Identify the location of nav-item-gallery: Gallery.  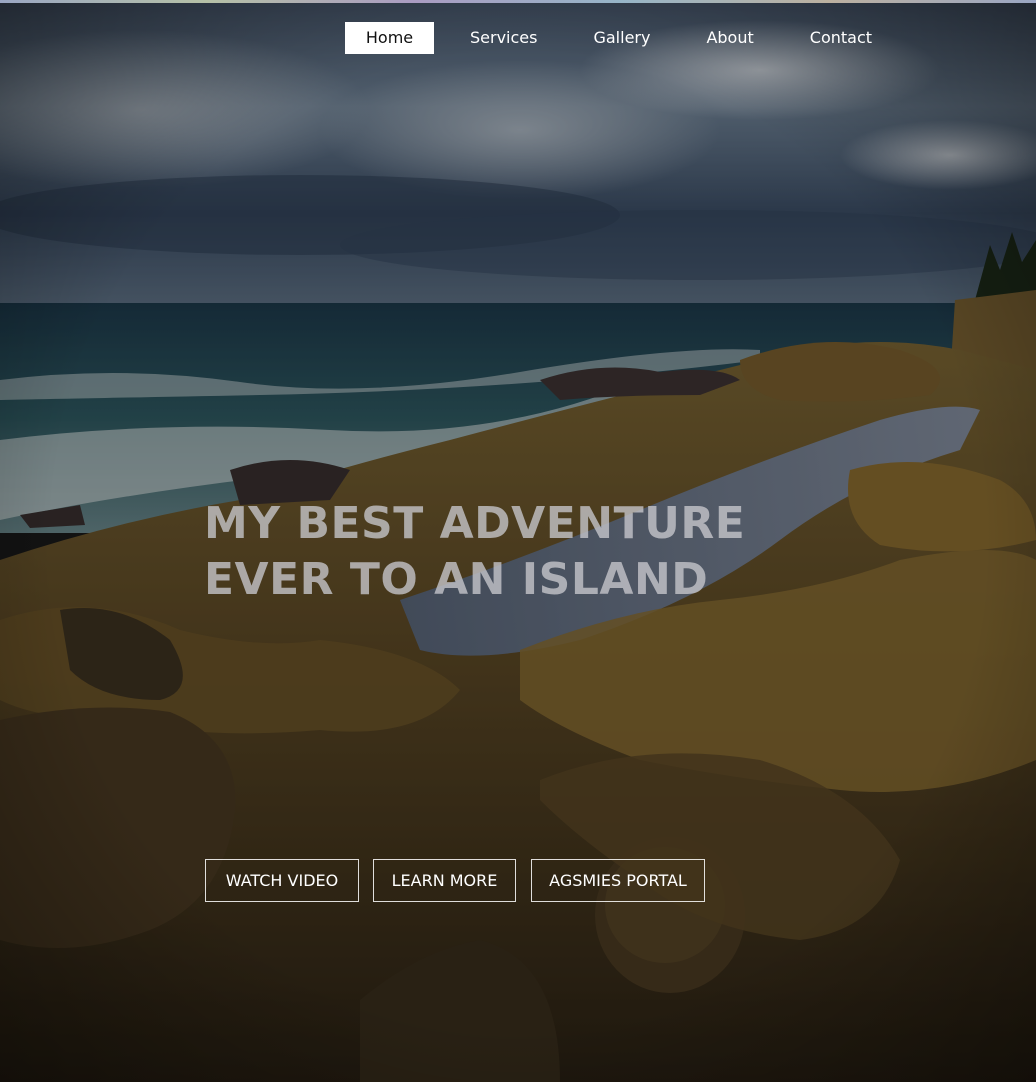
(621, 38).